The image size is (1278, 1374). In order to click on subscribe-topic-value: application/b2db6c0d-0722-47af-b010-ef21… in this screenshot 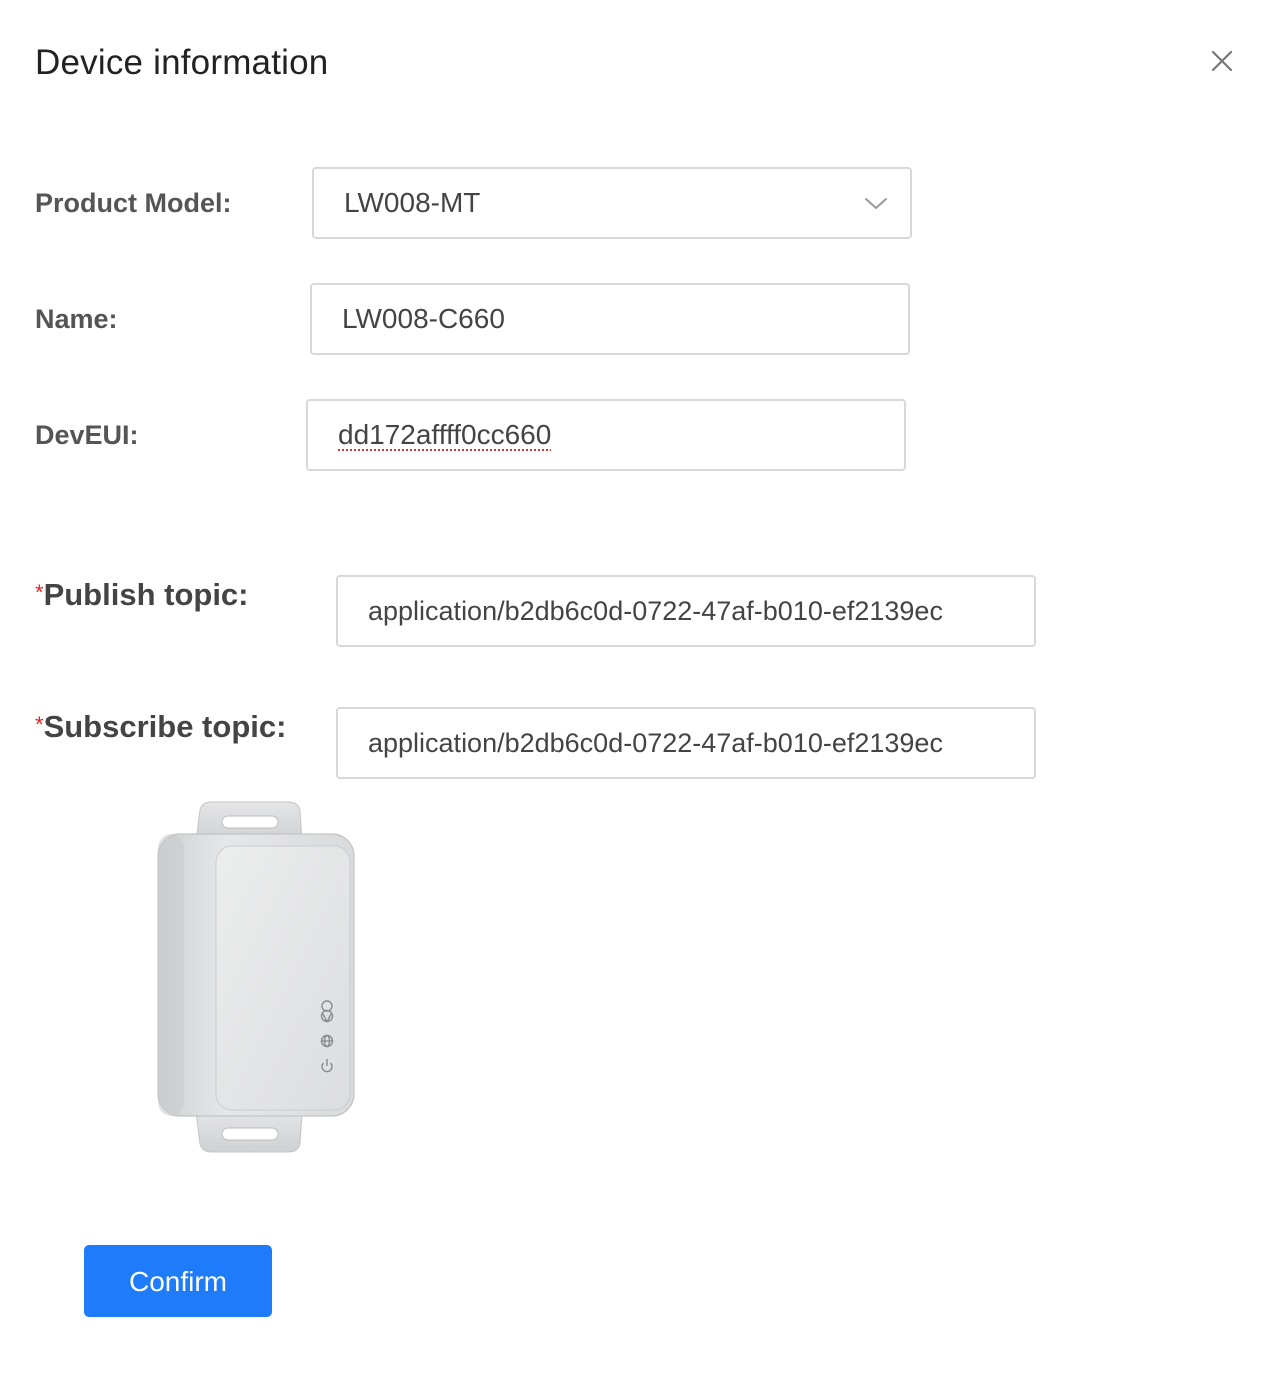, I will do `click(655, 743)`.